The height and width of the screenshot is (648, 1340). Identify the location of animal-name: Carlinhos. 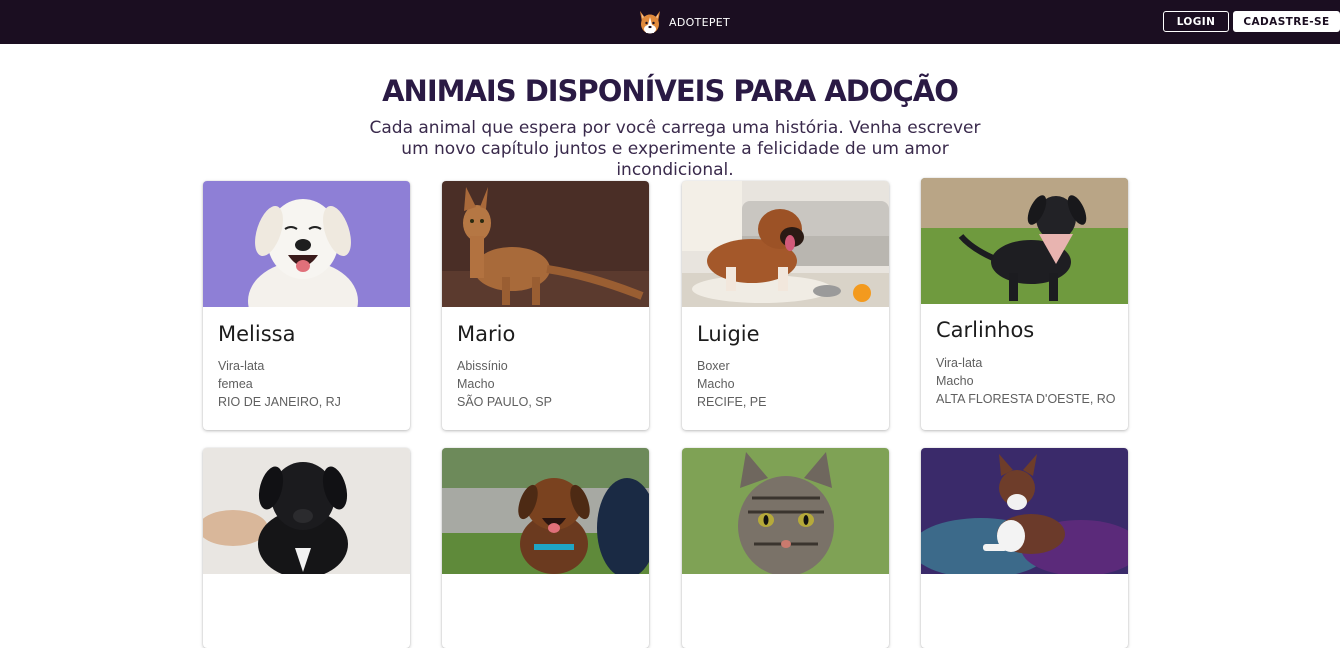
(985, 330).